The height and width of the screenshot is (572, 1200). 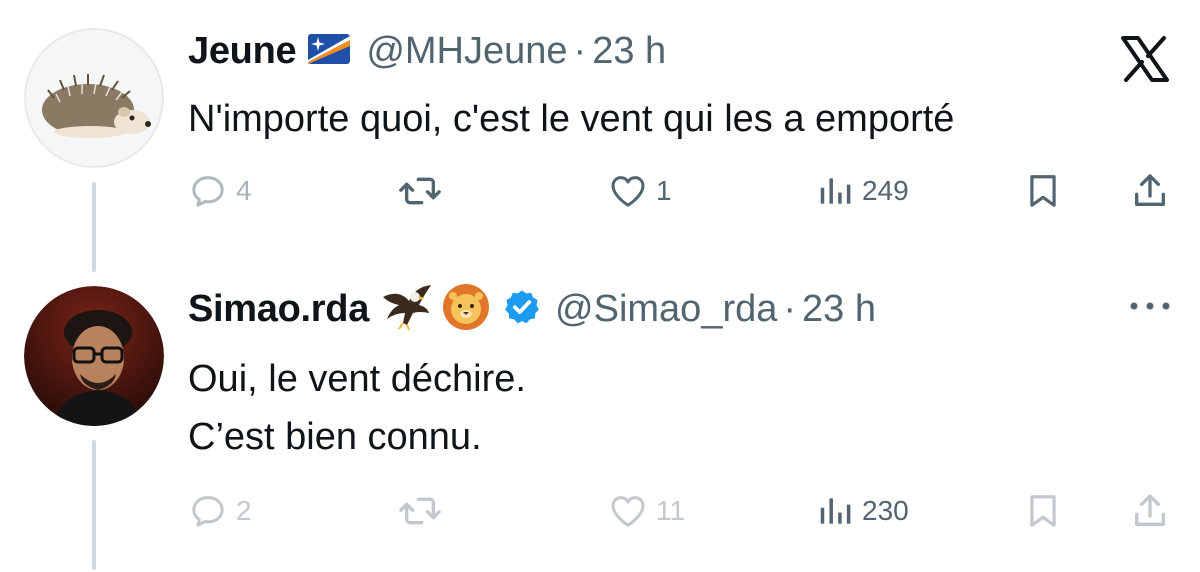 I want to click on tweet-text-2: Oui, le vent déchire. C’est bien connu., so click(x=357, y=408).